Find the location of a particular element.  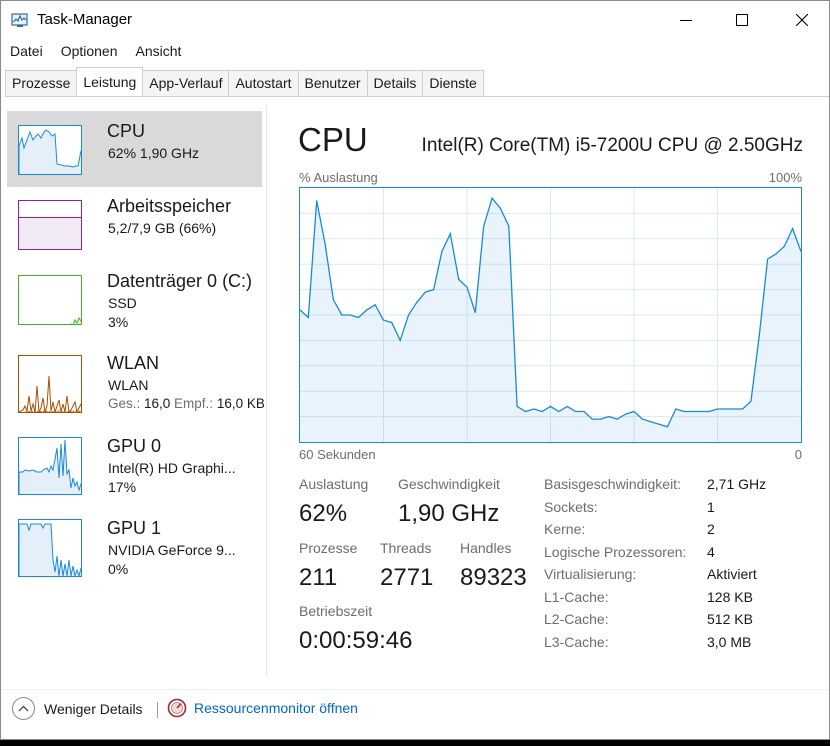

sidebar-memory-title: Arbeitsspeicher is located at coordinates (169, 206).